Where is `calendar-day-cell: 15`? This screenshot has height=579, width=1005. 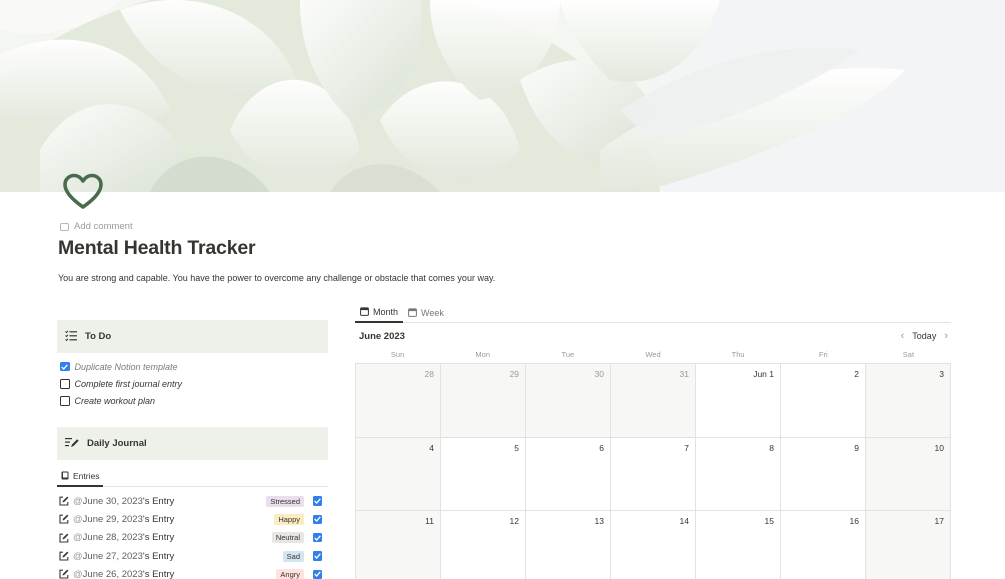 calendar-day-cell: 15 is located at coordinates (738, 545).